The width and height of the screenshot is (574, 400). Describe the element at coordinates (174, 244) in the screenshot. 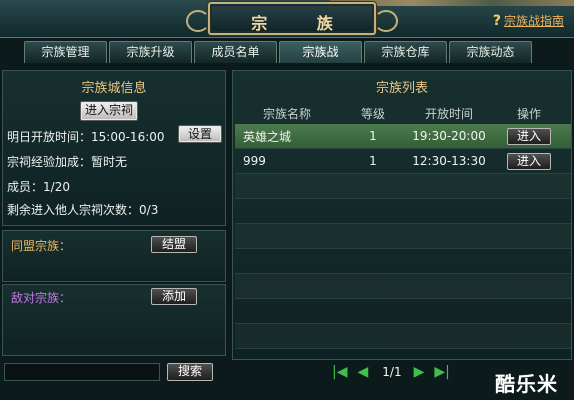

I see `form-alliance-button: 结盟` at that location.